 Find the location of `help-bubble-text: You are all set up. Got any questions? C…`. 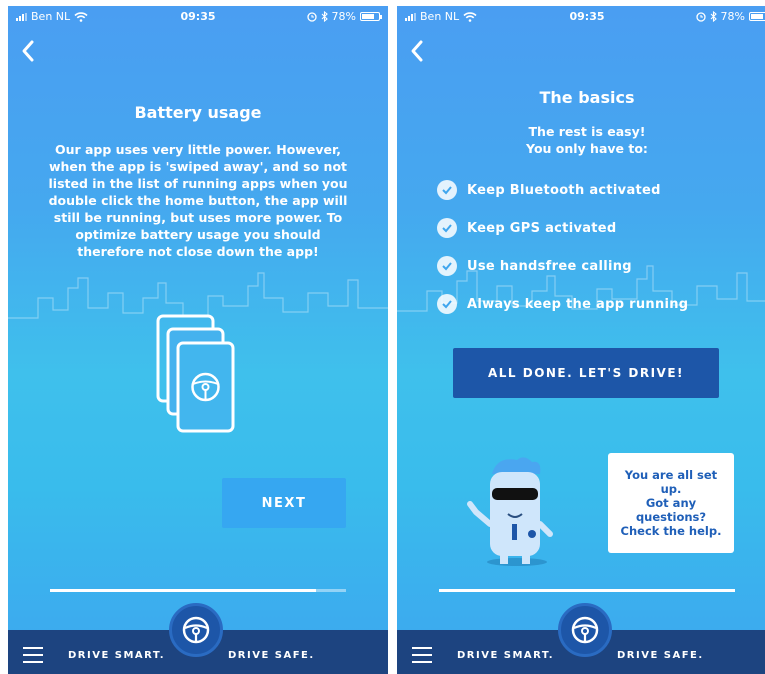

help-bubble-text: You are all set up. Got any questions? C… is located at coordinates (671, 503).